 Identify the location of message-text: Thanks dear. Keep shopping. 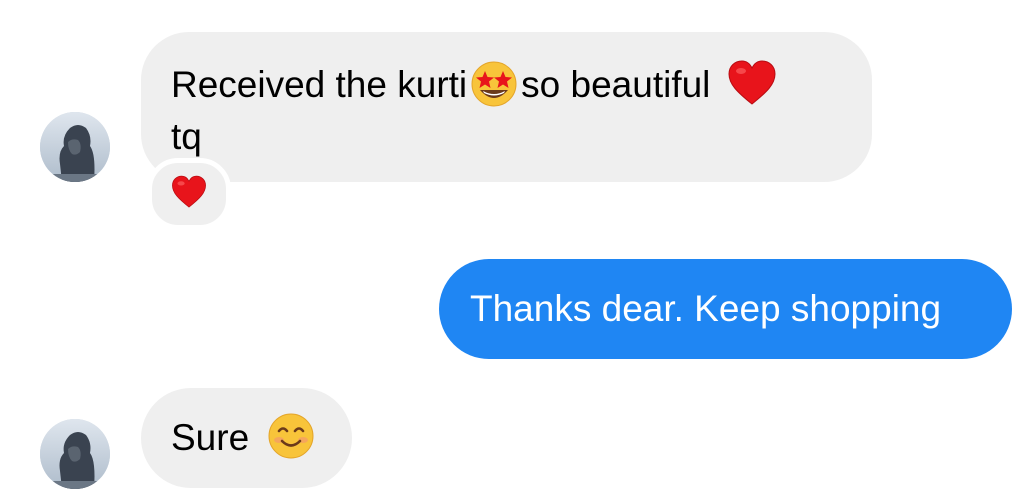
(706, 308).